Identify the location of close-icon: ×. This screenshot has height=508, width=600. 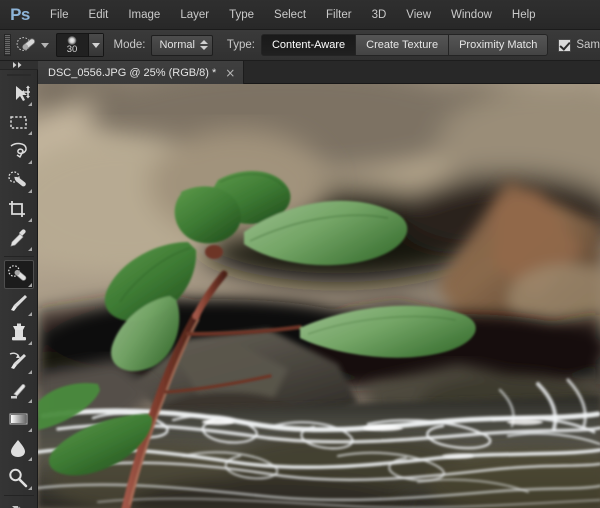
(230, 73).